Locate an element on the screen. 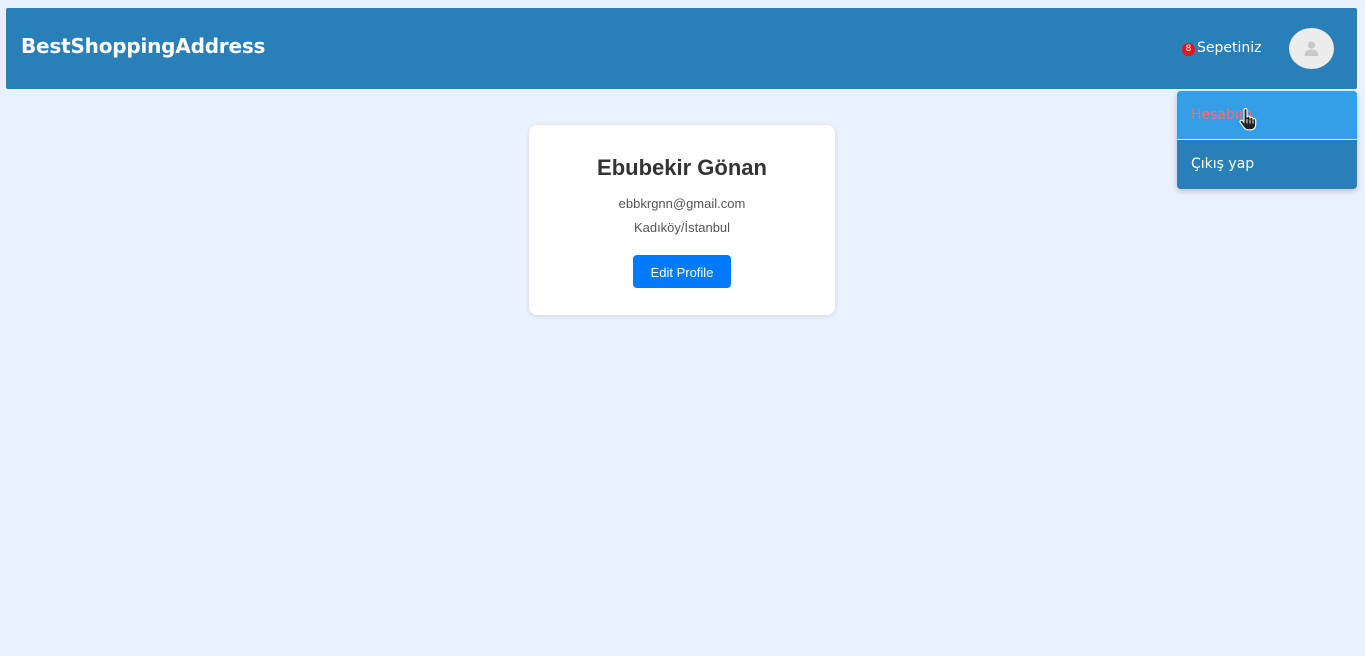 The width and height of the screenshot is (1365, 656). user-avatar-icon is located at coordinates (1311, 48).